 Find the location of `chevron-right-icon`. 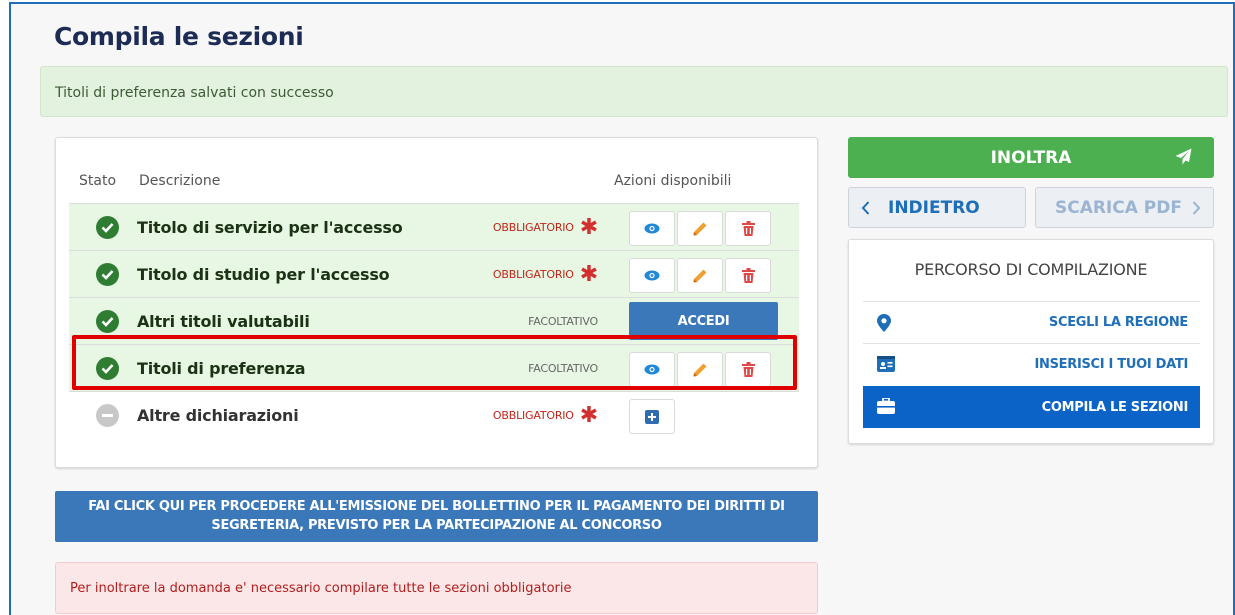

chevron-right-icon is located at coordinates (1196, 207).